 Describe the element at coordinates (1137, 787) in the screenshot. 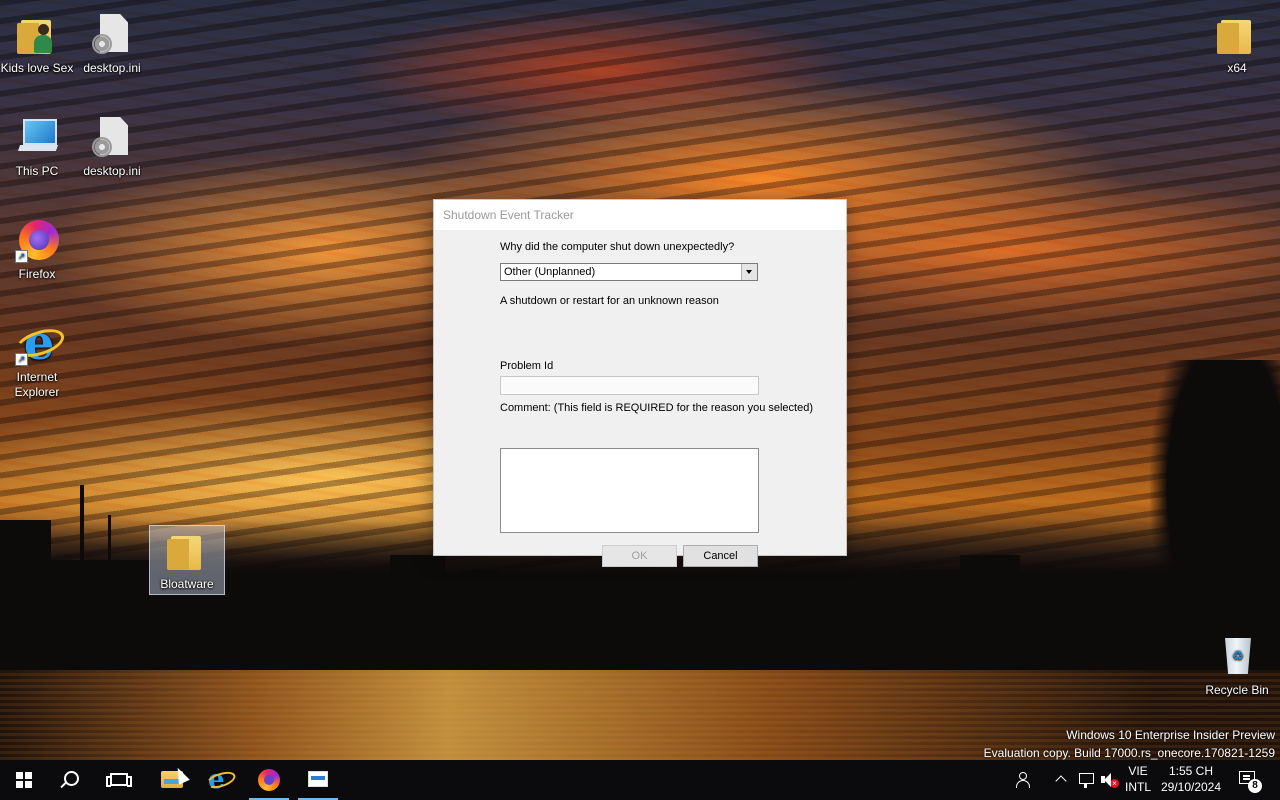

I see `keyboard-layout: INTL` at that location.